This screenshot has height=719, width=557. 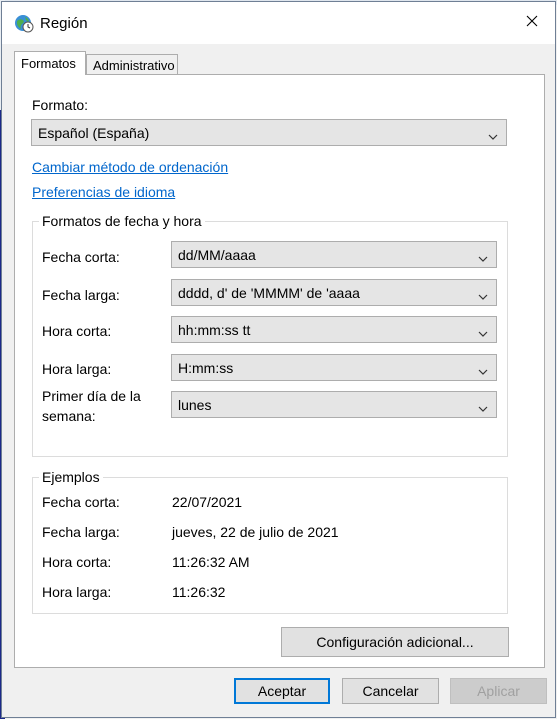 I want to click on change-sort-method-link: Cambiar método de ordenación, so click(x=130, y=167).